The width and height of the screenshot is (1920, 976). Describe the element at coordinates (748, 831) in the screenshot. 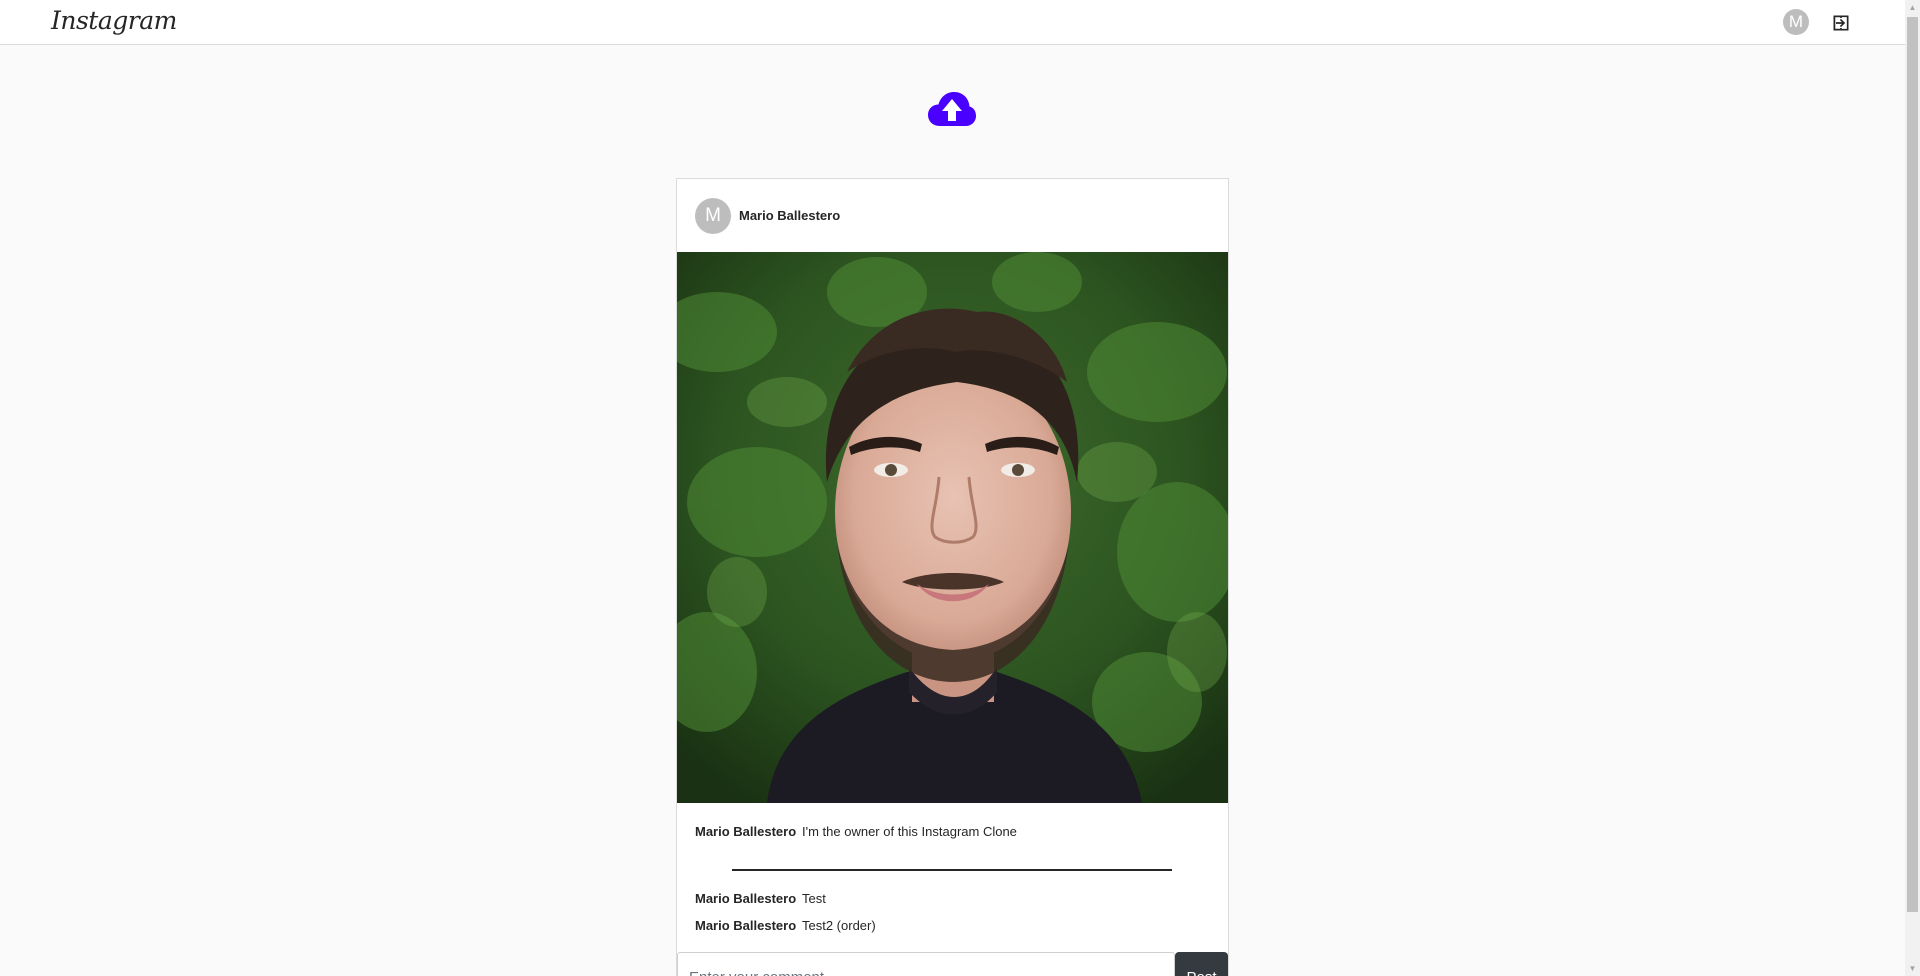

I see `caption-username: Mario Ballestero` at that location.